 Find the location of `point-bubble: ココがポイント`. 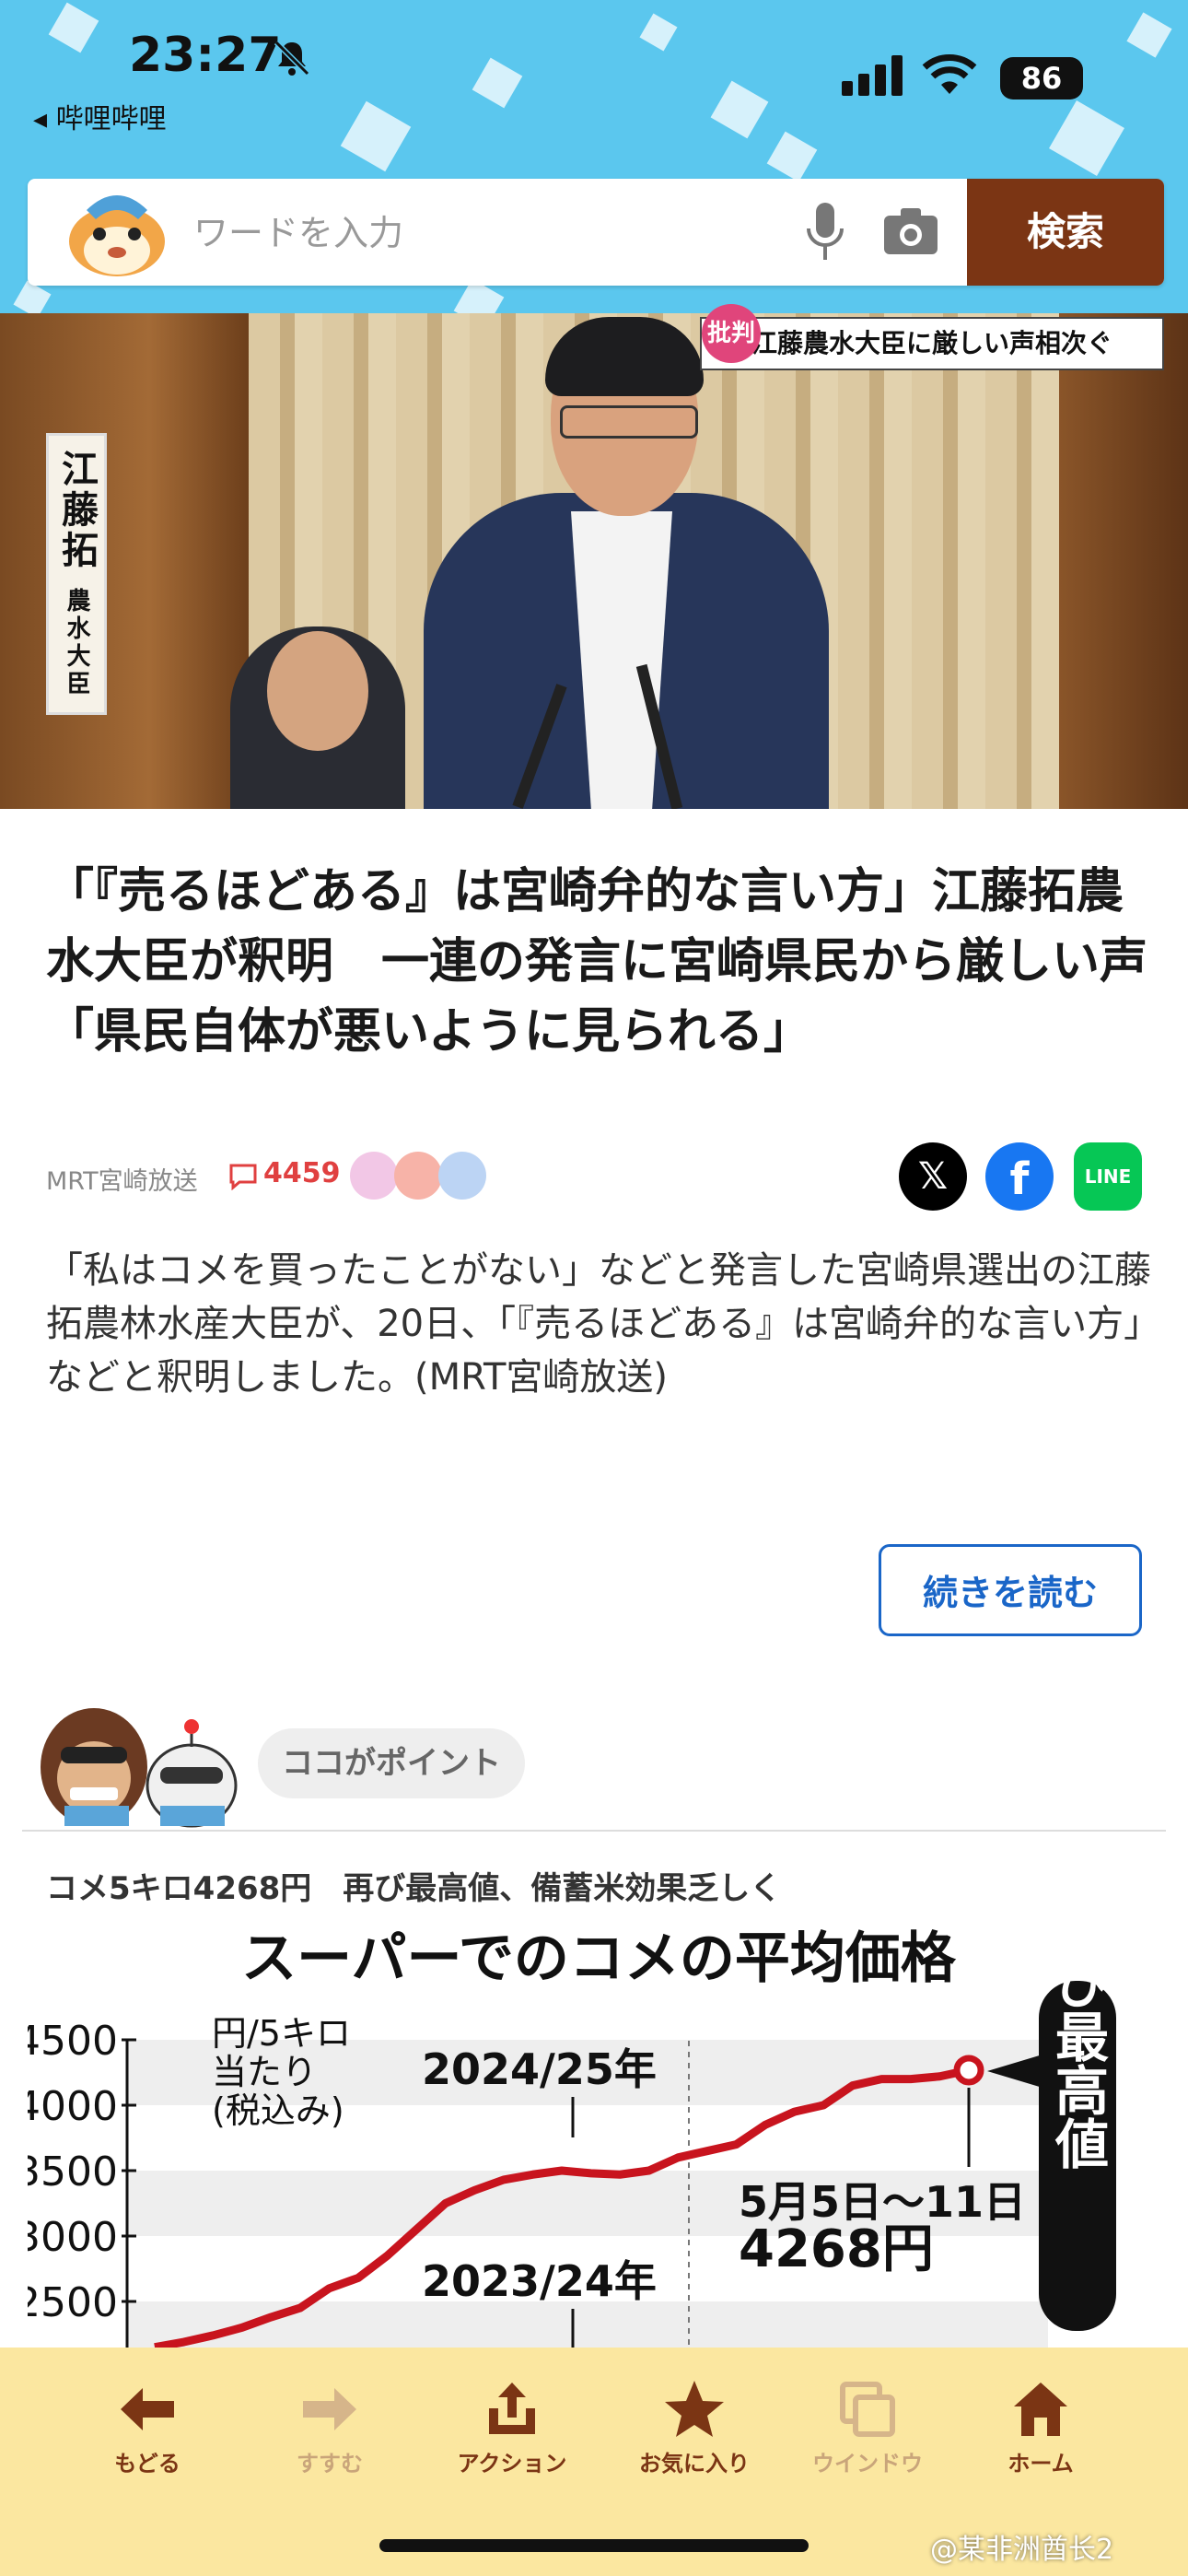

point-bubble: ココがポイント is located at coordinates (391, 1763).